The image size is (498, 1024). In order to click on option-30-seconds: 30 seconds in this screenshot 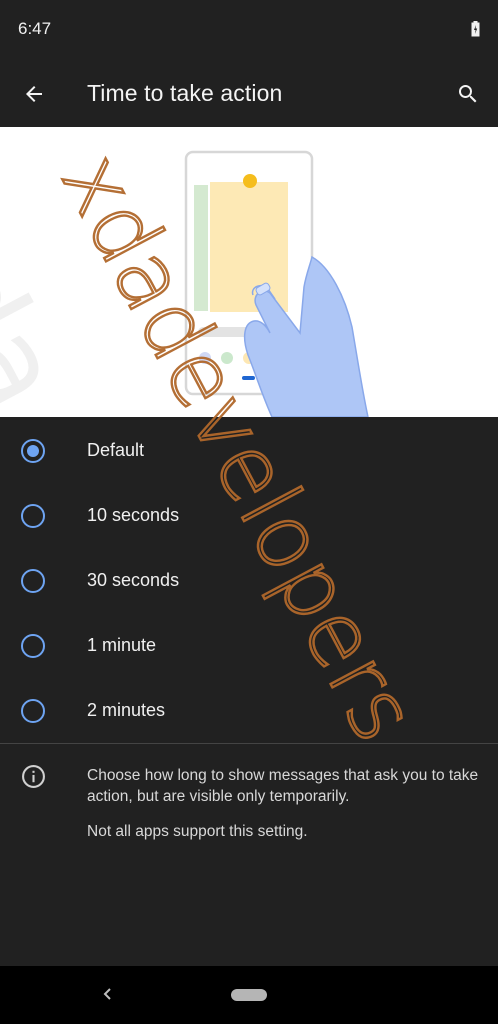, I will do `click(249, 580)`.